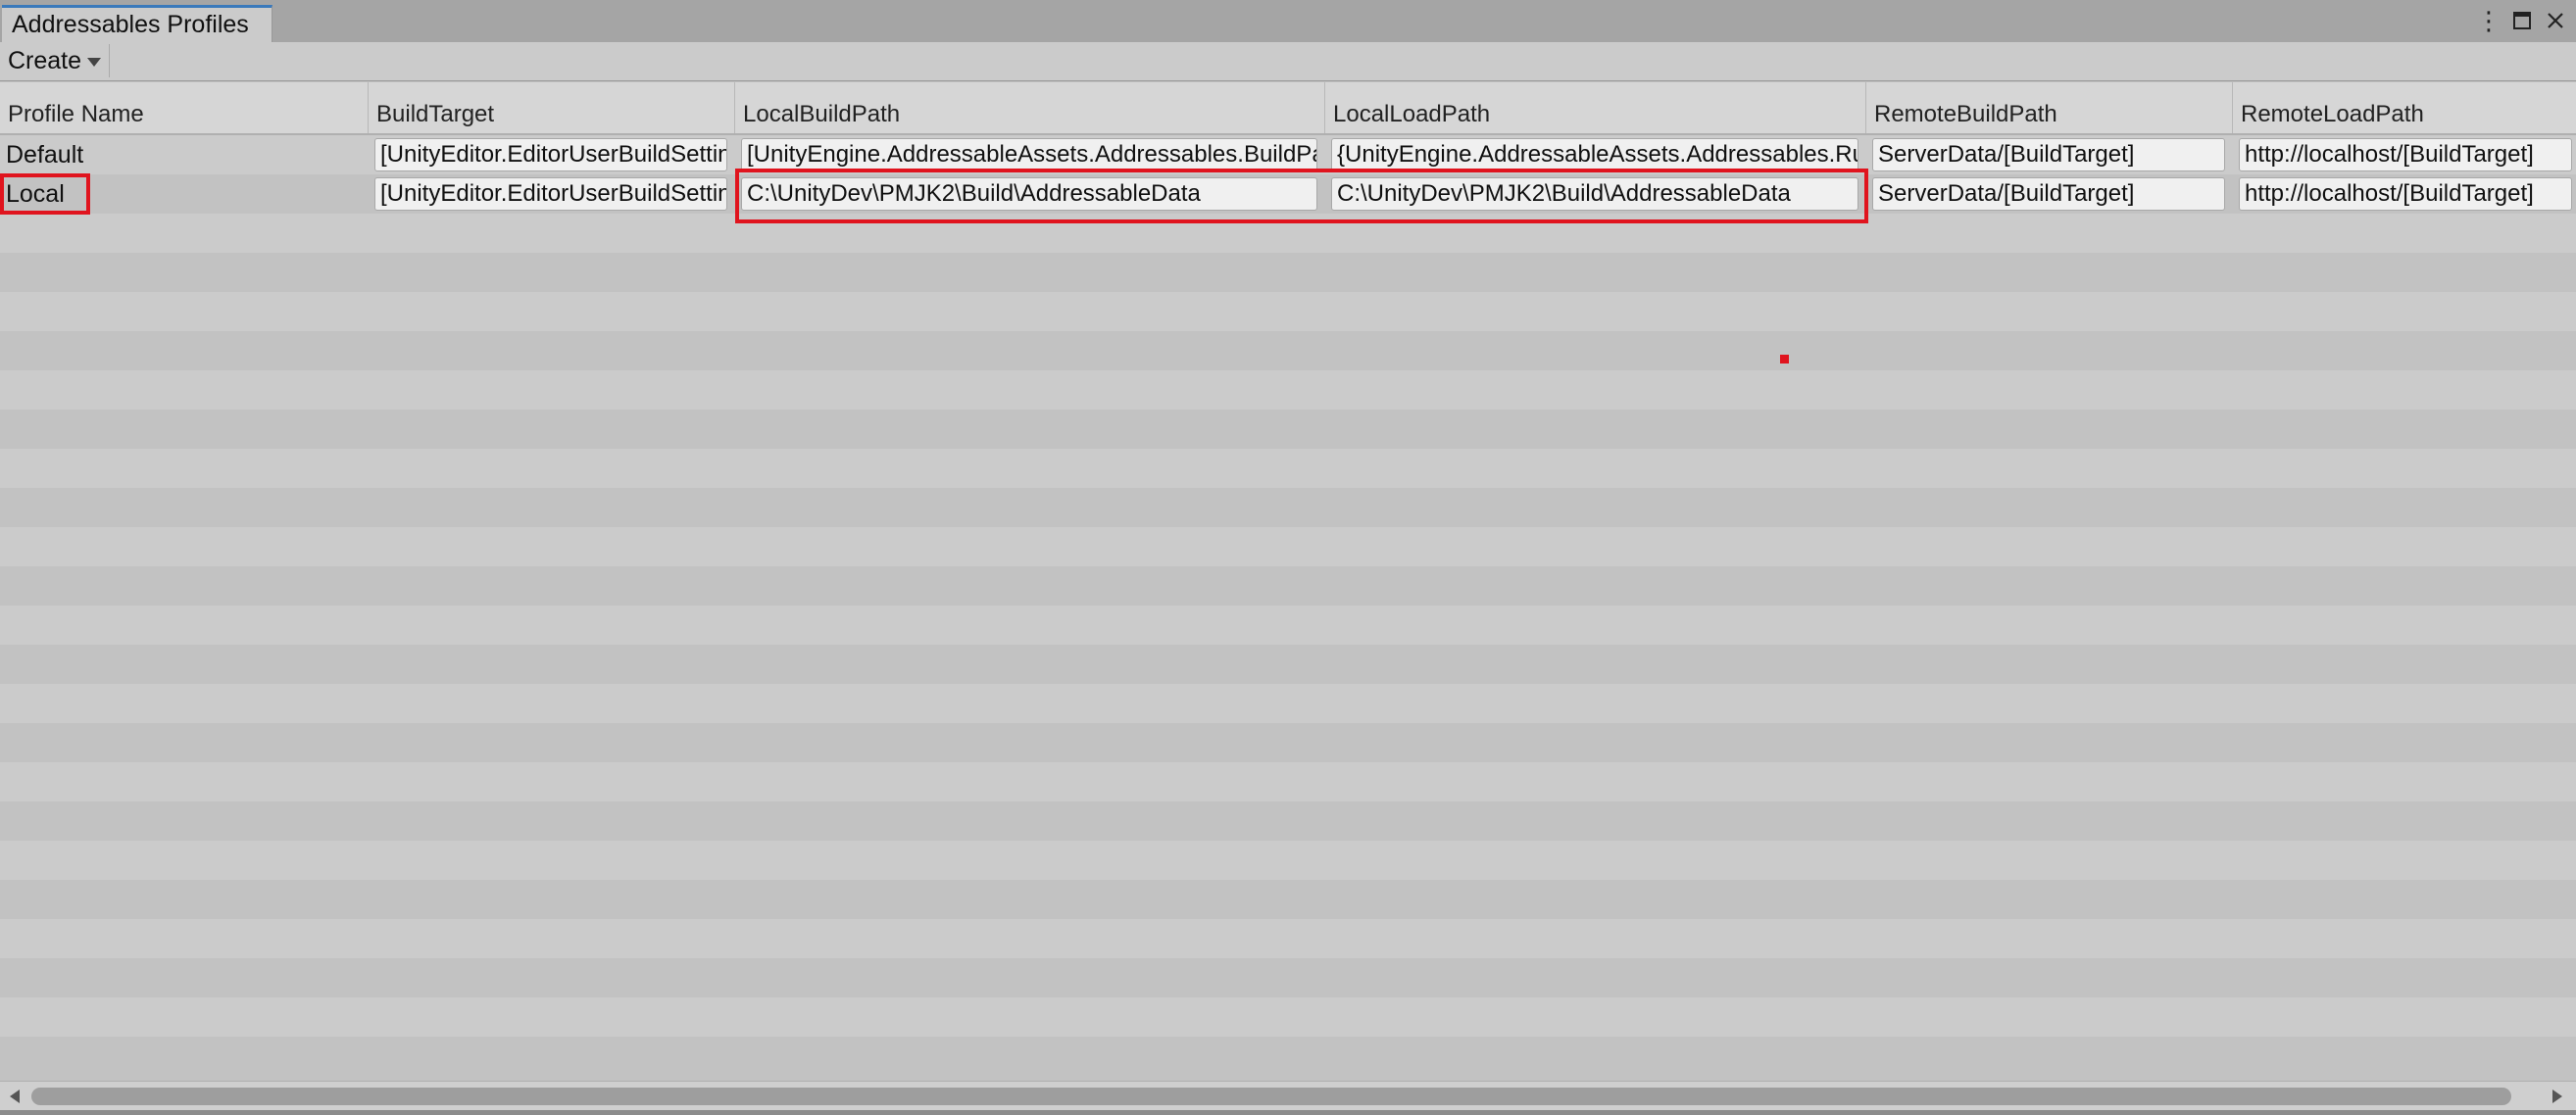 This screenshot has height=1115, width=2576. I want to click on field-default-remoteloadpath: http://localhost/[BuildTarget], so click(2405, 155).